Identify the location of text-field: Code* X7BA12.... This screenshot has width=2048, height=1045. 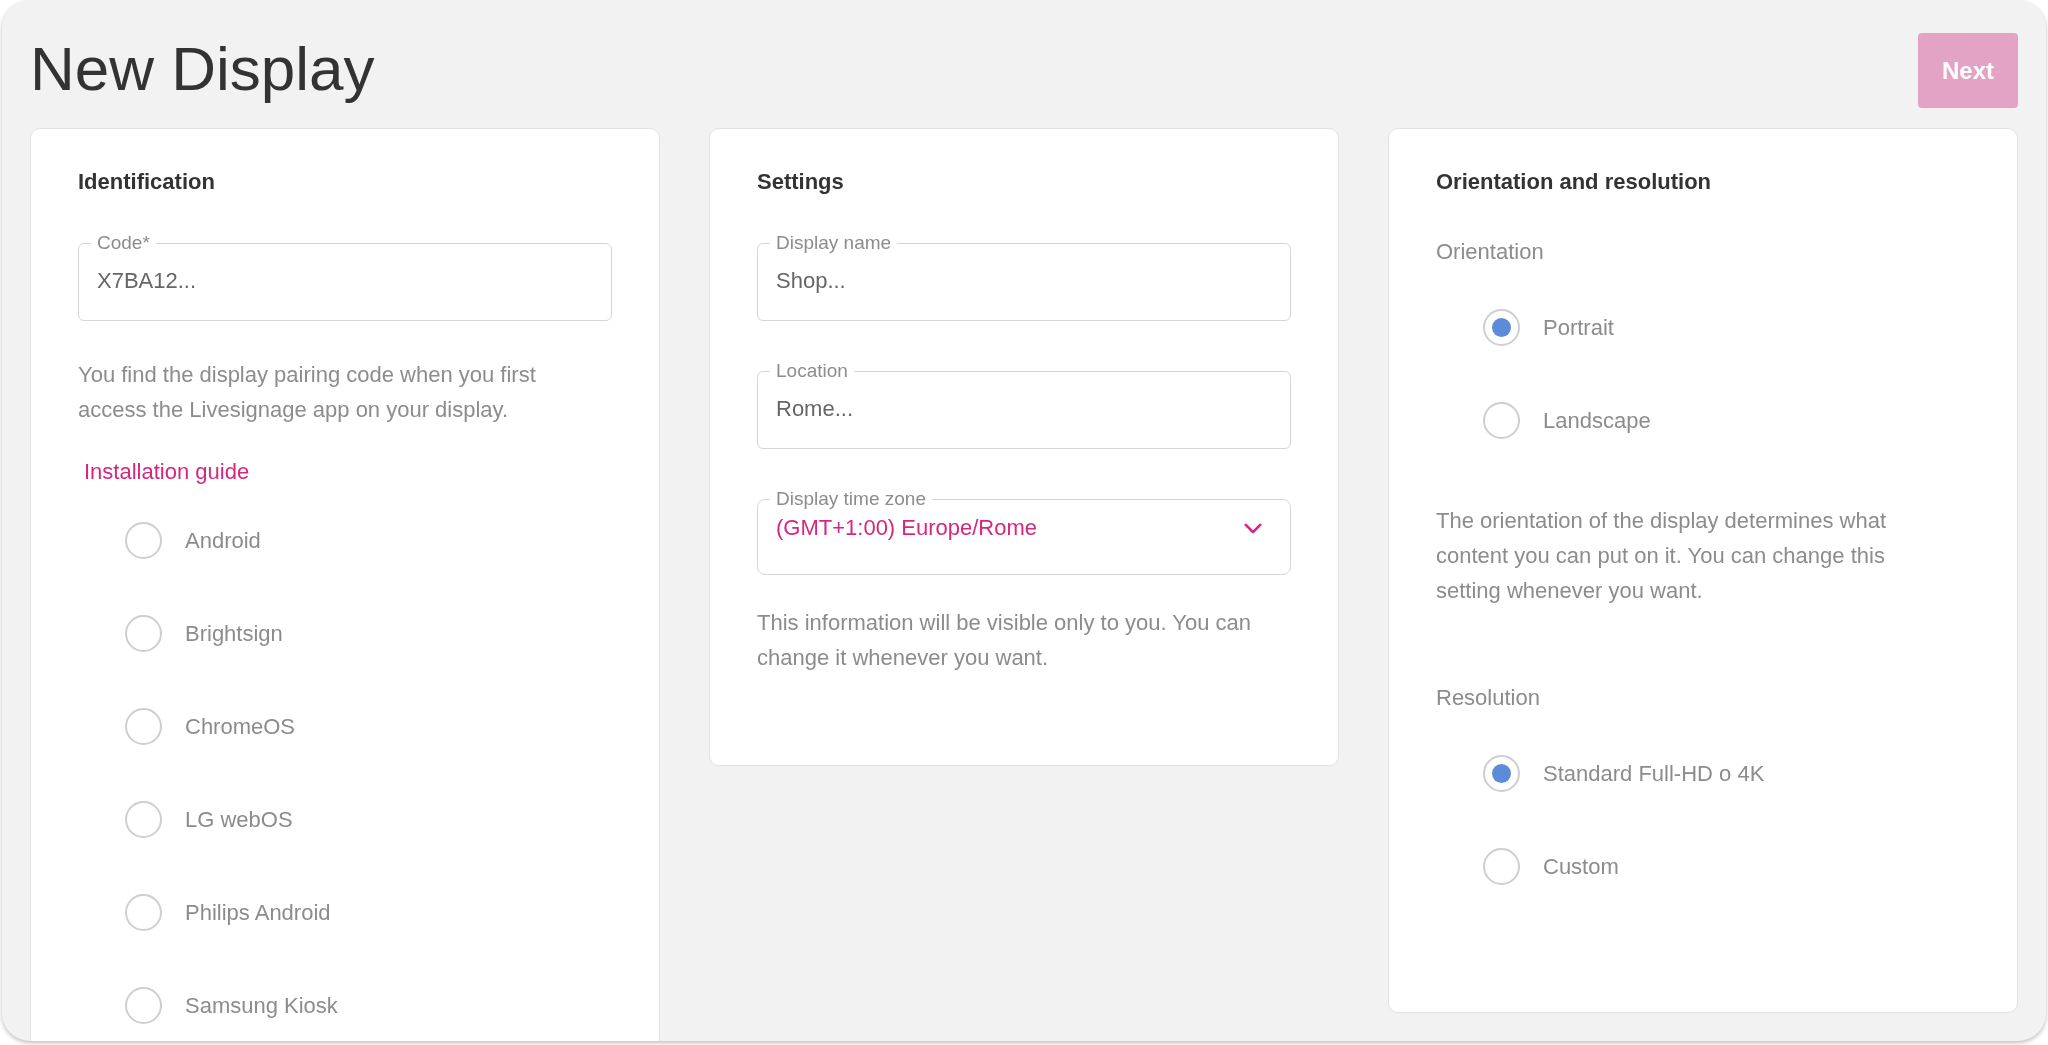
(345, 277).